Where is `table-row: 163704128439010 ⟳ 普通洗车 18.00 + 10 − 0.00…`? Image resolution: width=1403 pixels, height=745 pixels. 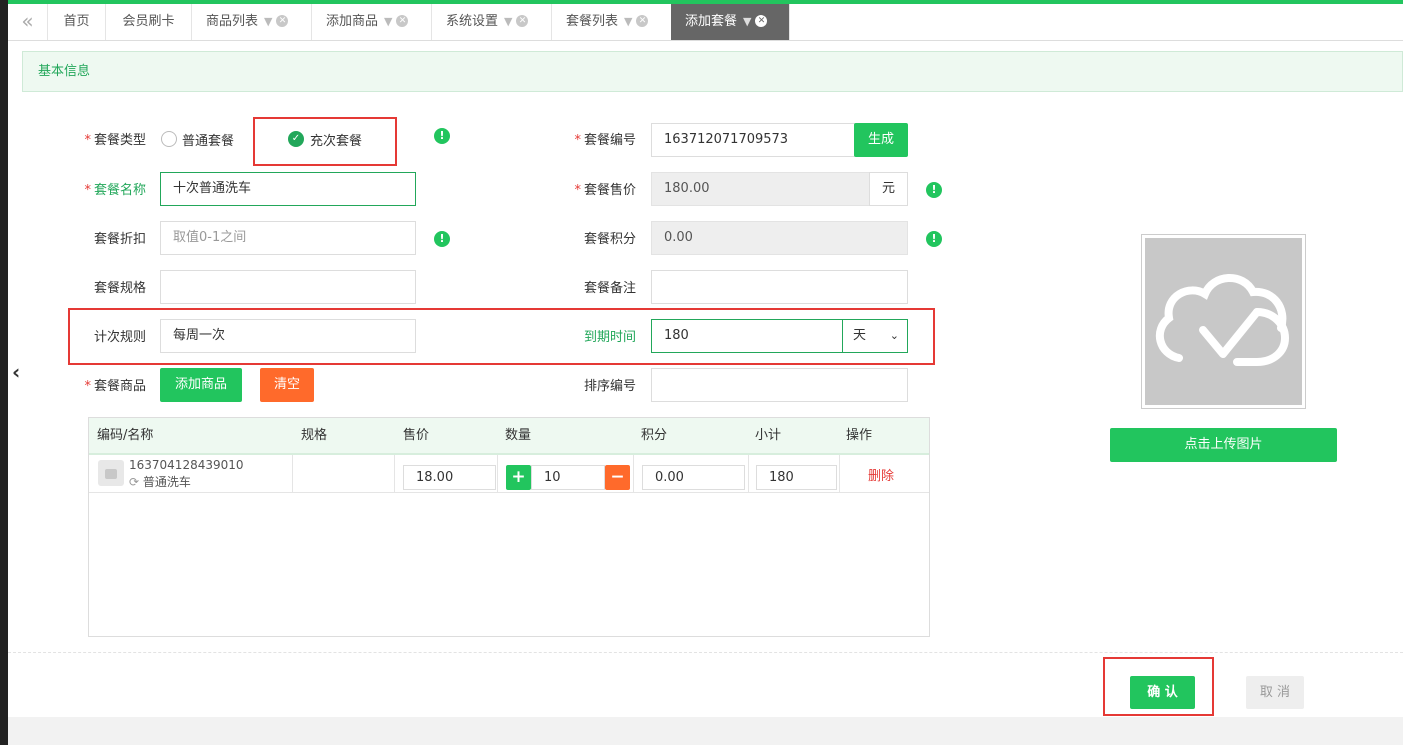
table-row: 163704128439010 ⟳ 普通洗车 18.00 + 10 − 0.00… is located at coordinates (509, 474).